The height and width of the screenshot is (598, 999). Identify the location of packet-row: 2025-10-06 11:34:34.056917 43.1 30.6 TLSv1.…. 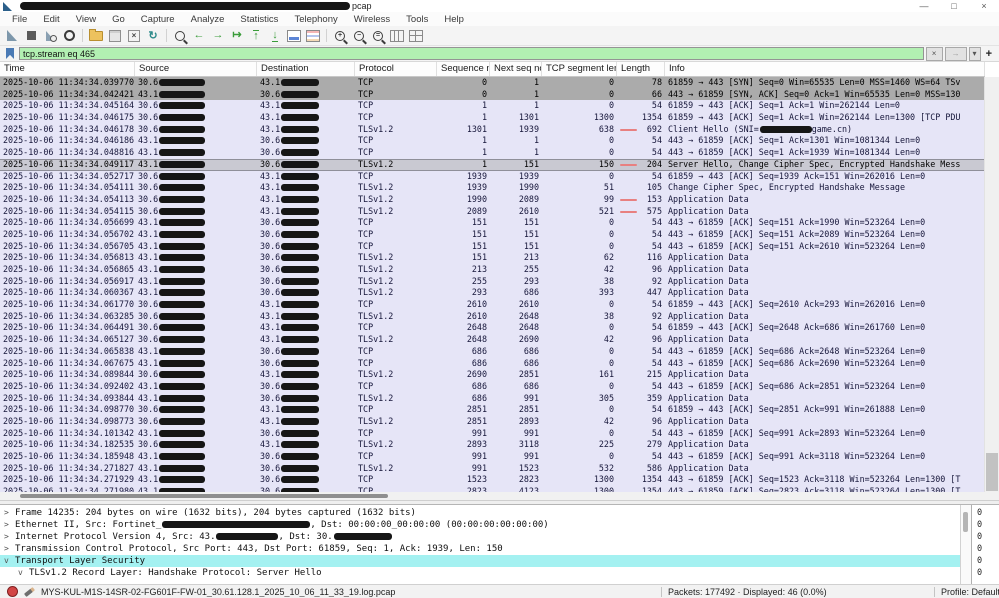
(492, 281).